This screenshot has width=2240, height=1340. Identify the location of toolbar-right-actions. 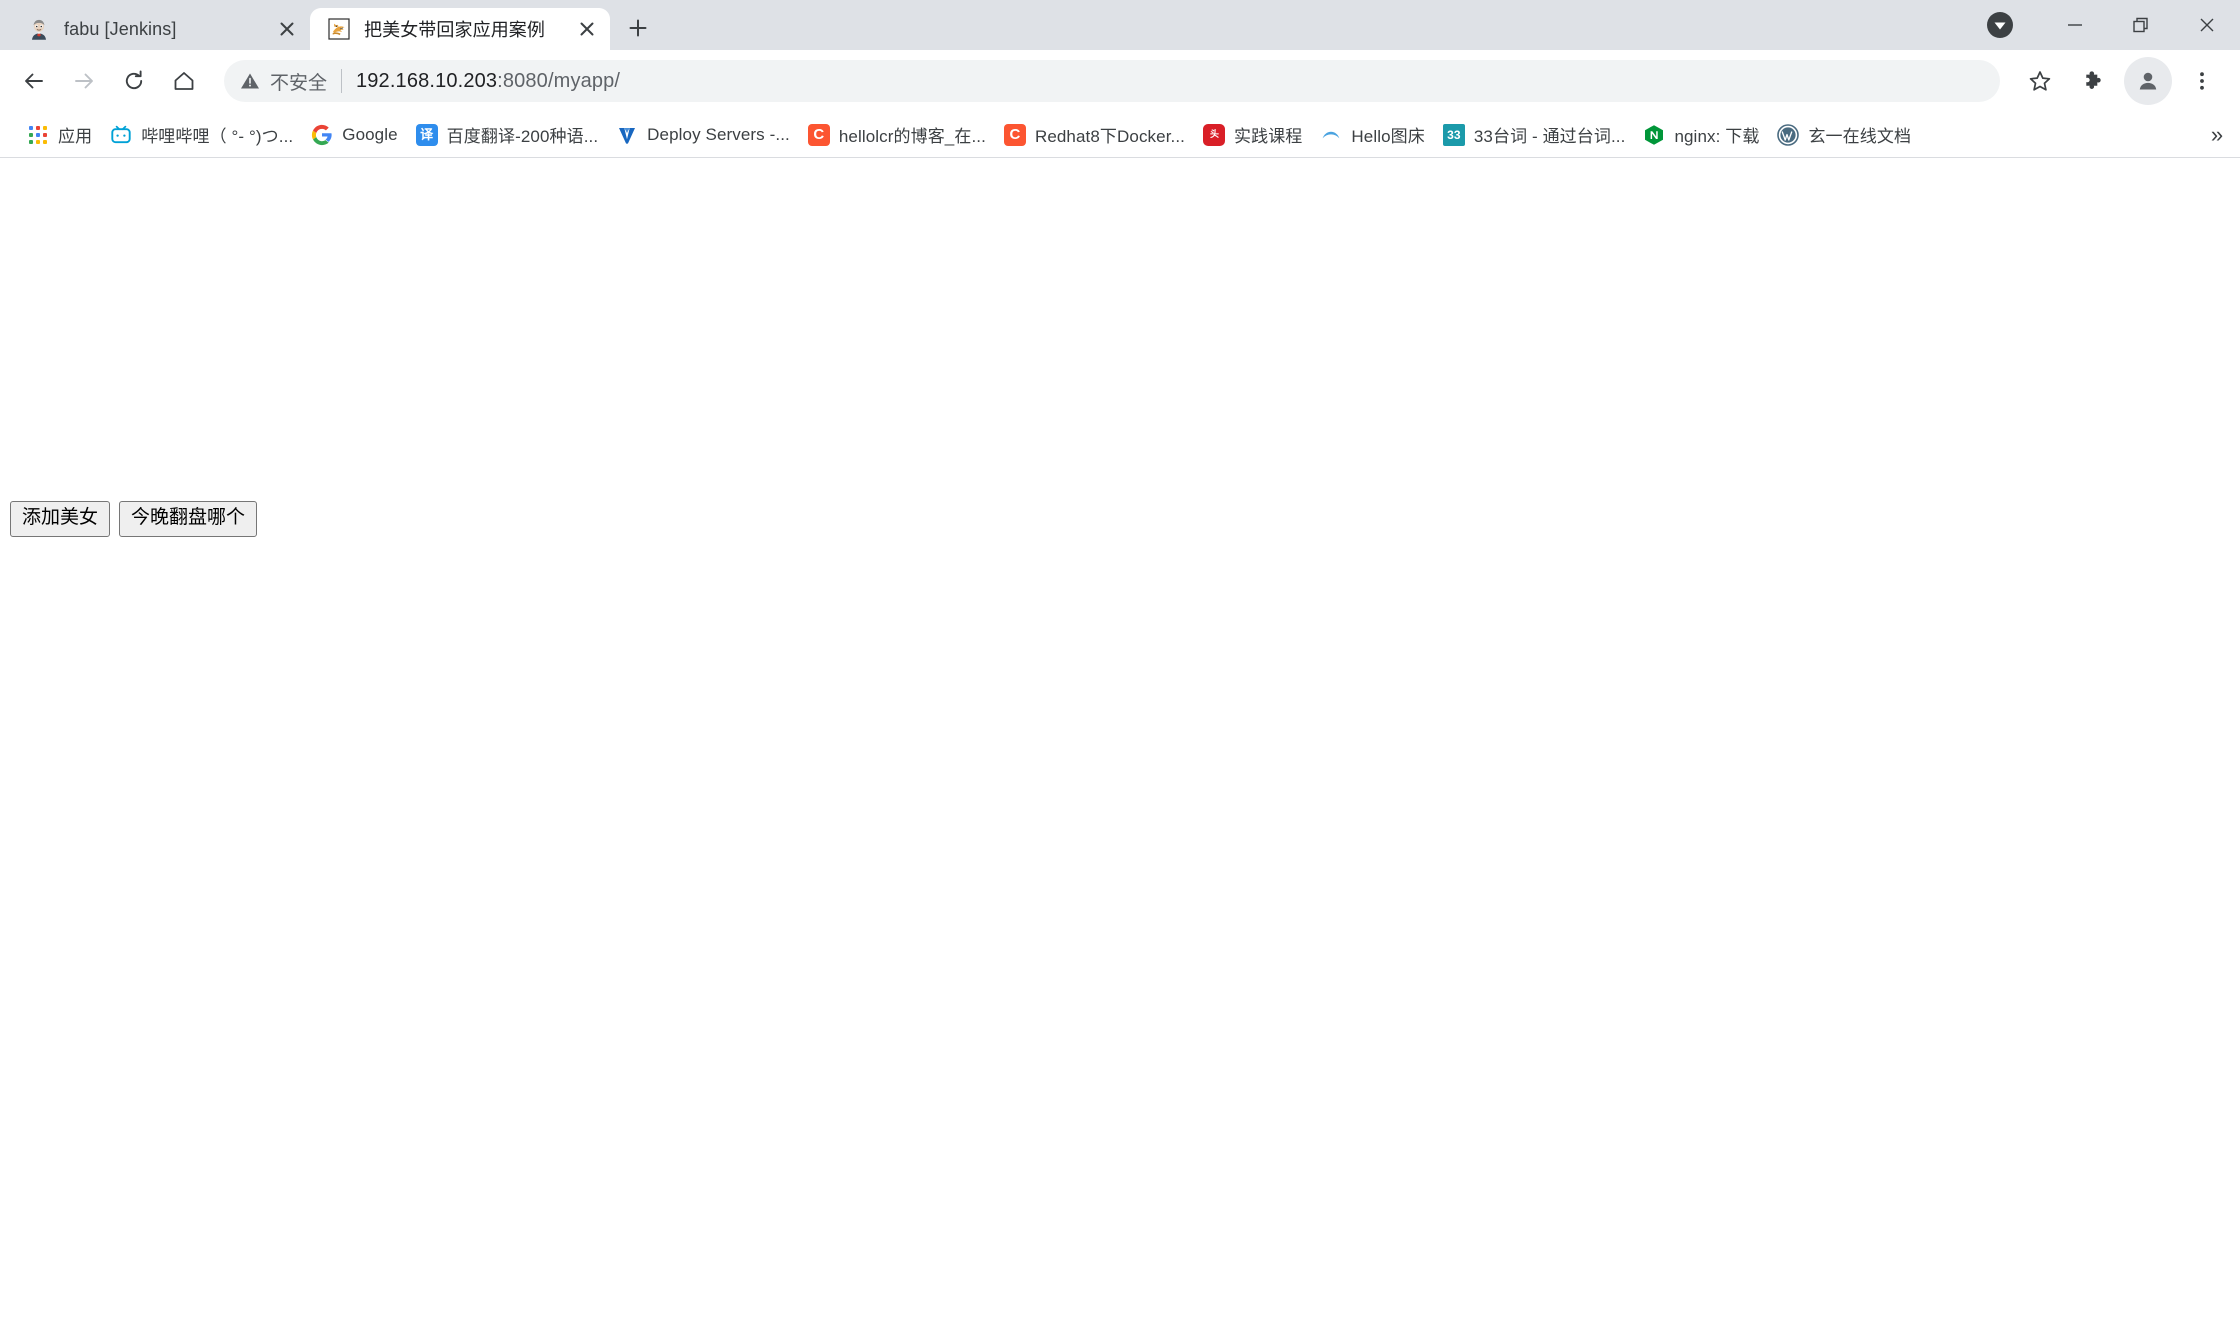
(2118, 81).